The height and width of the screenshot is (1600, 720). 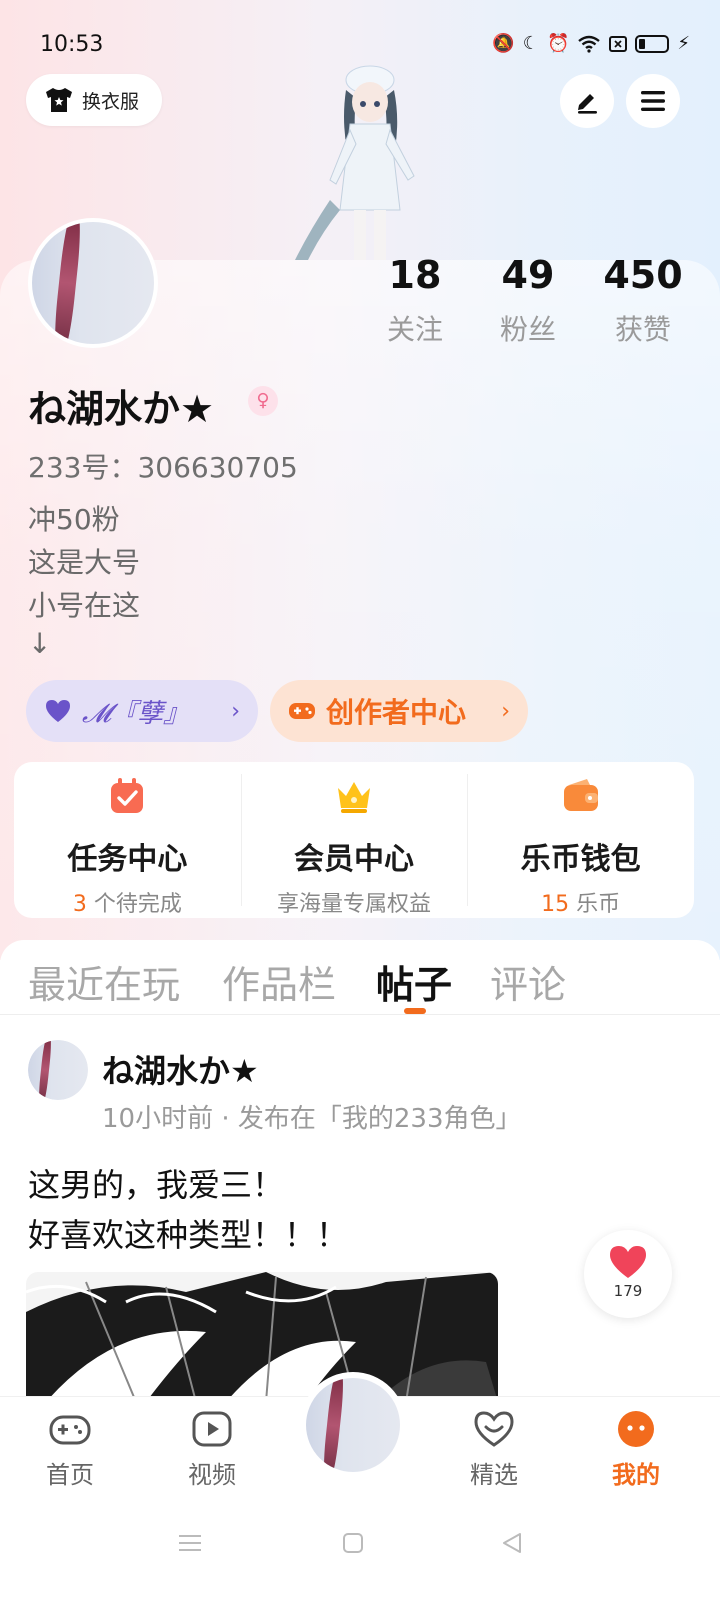 What do you see at coordinates (312, 1116) in the screenshot?
I see `post-meta: 10小时前 · 发布在「我的233角色」` at bounding box center [312, 1116].